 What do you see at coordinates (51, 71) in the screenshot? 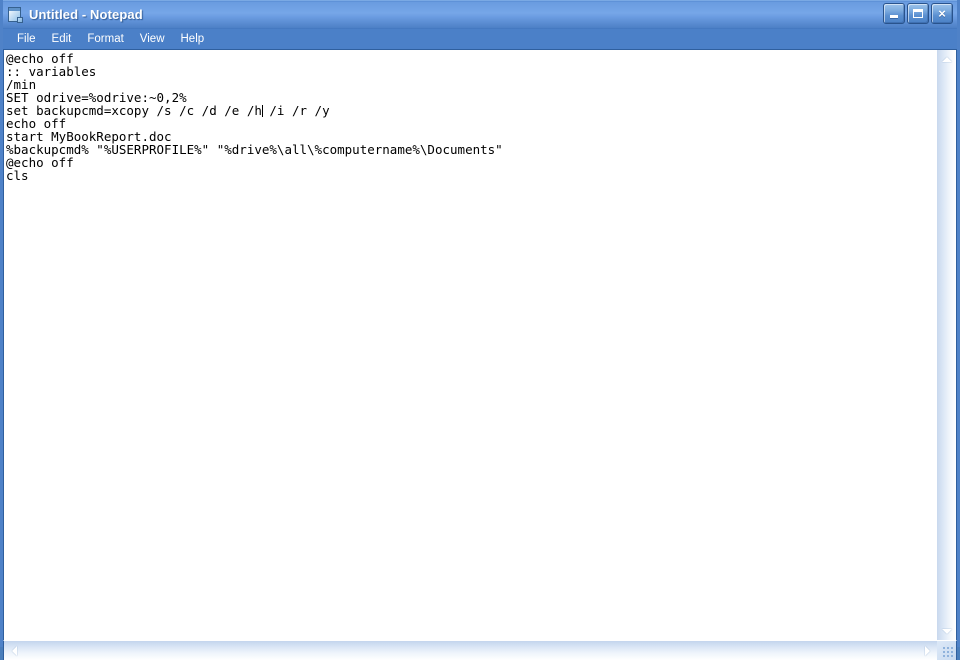
I see `editor-line: :: variables` at bounding box center [51, 71].